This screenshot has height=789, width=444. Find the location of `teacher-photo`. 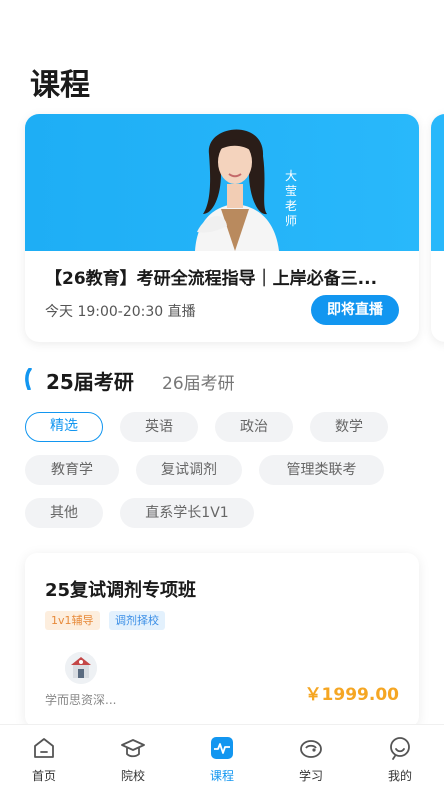

teacher-photo is located at coordinates (237, 190).